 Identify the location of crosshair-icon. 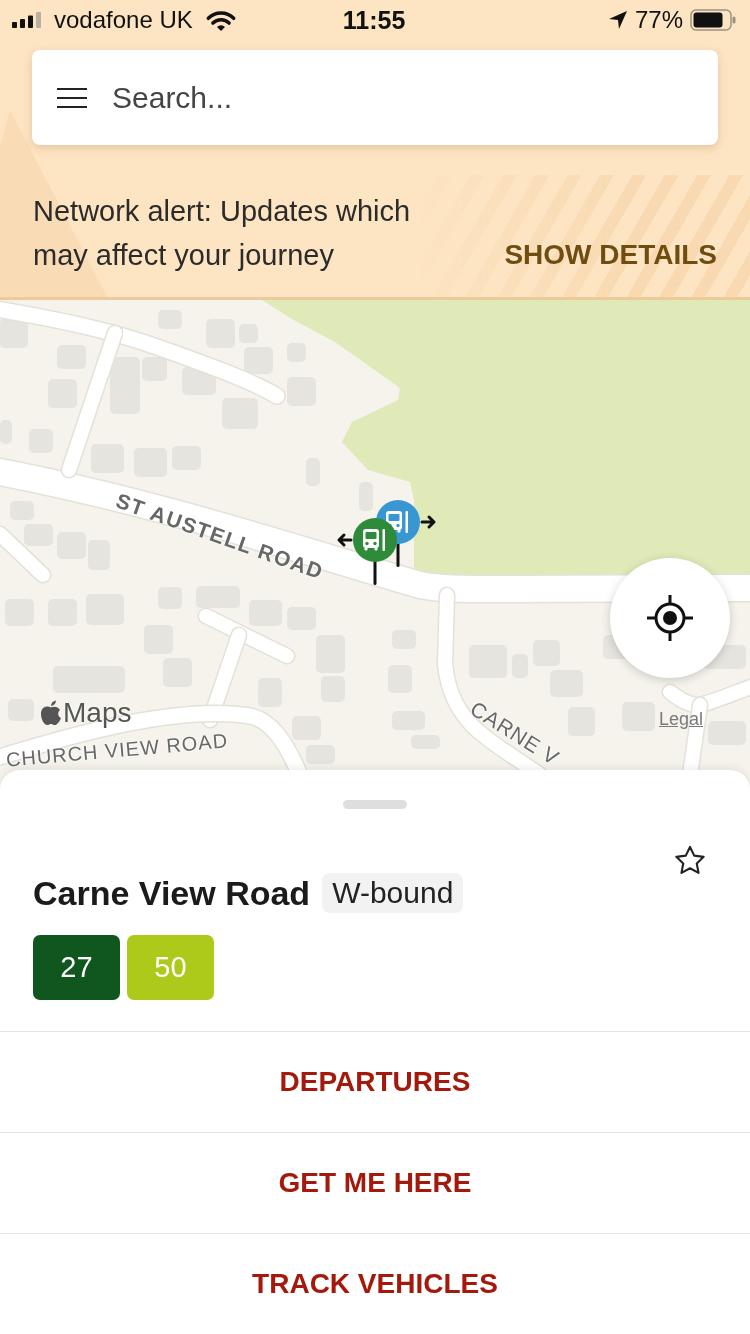
(670, 618).